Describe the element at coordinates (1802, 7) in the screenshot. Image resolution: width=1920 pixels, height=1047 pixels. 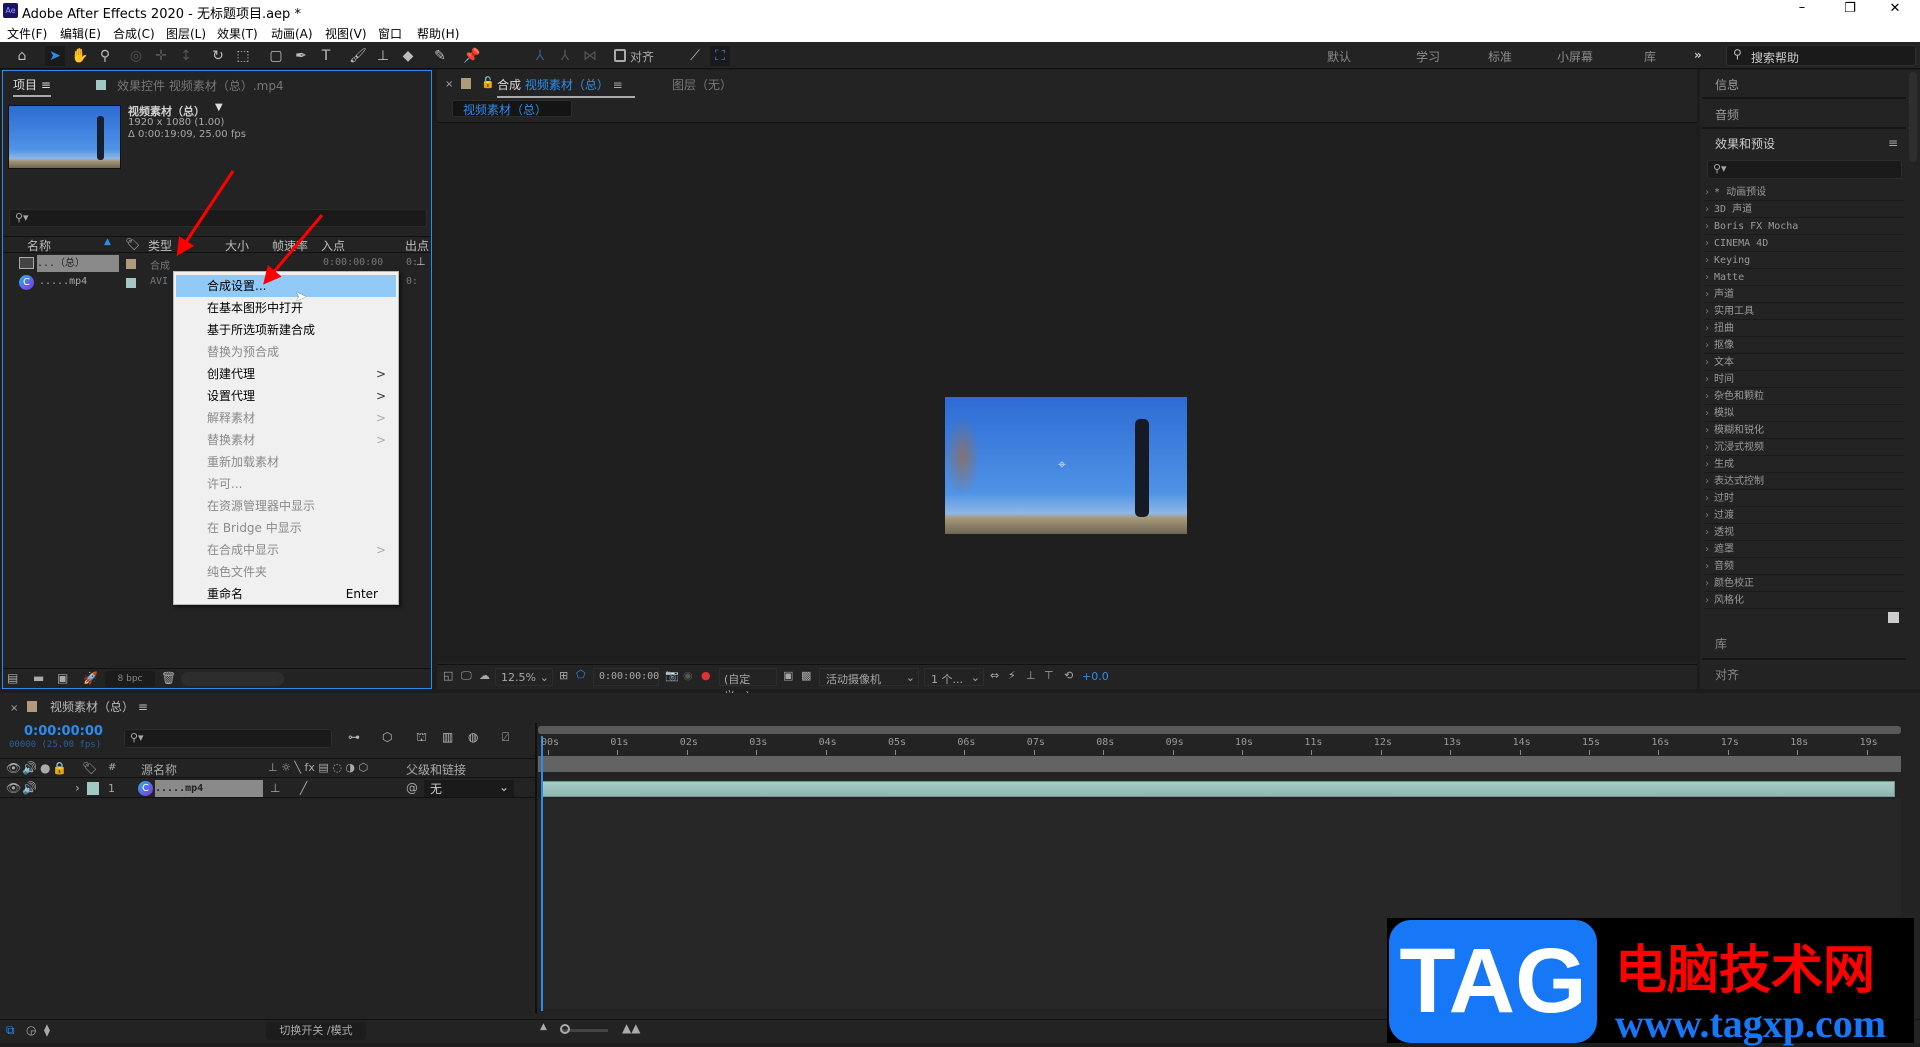
I see `minimize-button: –` at that location.